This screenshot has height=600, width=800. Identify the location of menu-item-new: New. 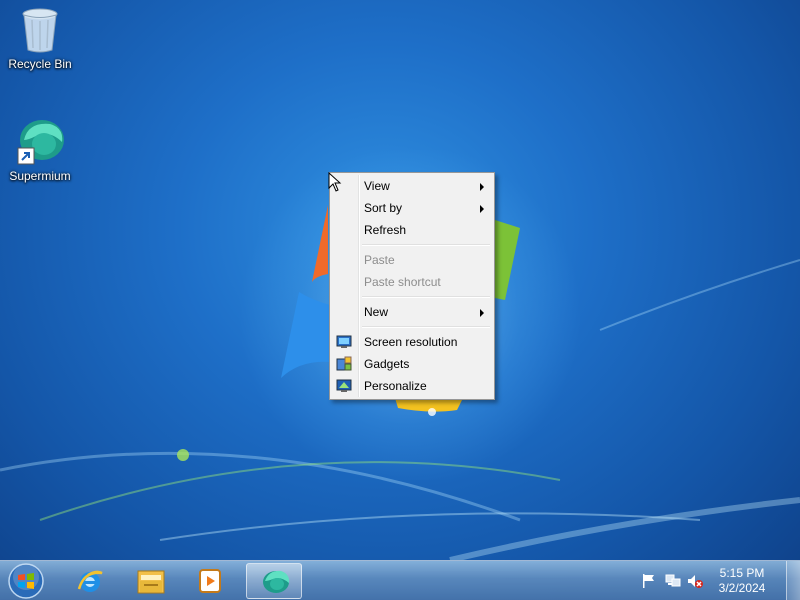
(412, 312).